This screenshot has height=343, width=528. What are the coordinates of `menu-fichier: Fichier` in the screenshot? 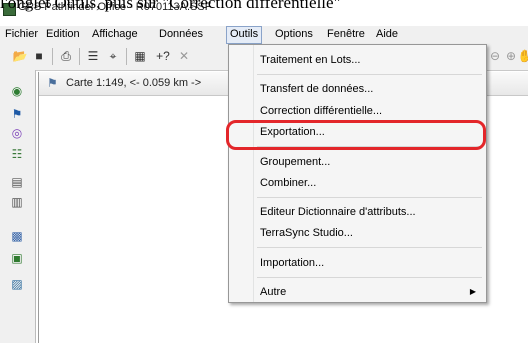 It's located at (21, 34).